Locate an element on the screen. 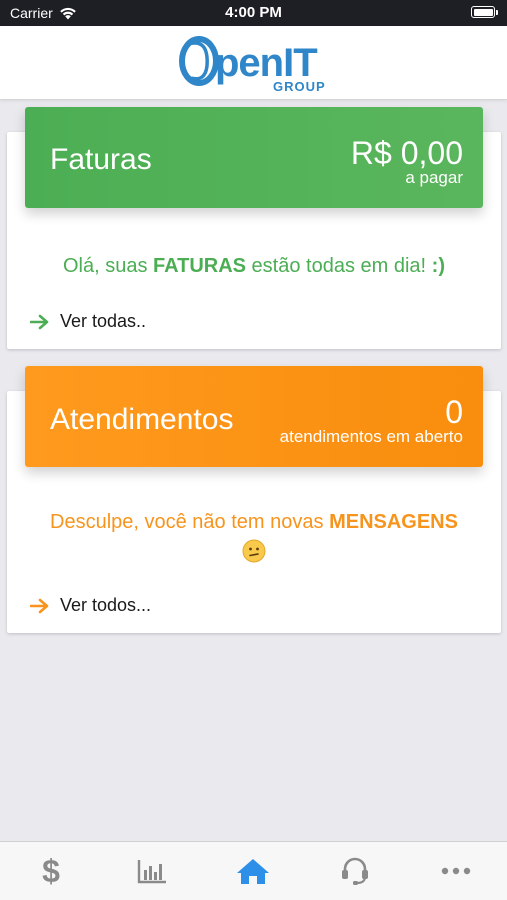 This screenshot has width=507, height=900. dollar-icon: $ is located at coordinates (51, 871).